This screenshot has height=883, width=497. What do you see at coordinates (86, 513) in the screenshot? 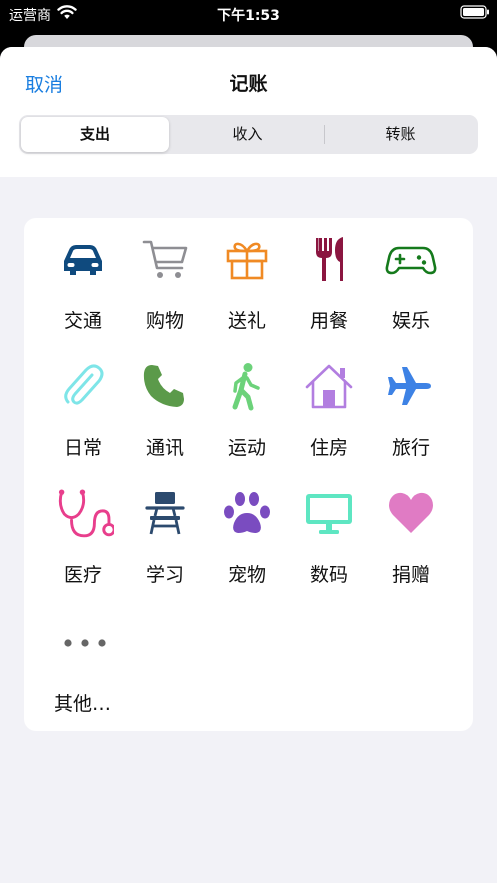
I see `stethoscope-icon` at bounding box center [86, 513].